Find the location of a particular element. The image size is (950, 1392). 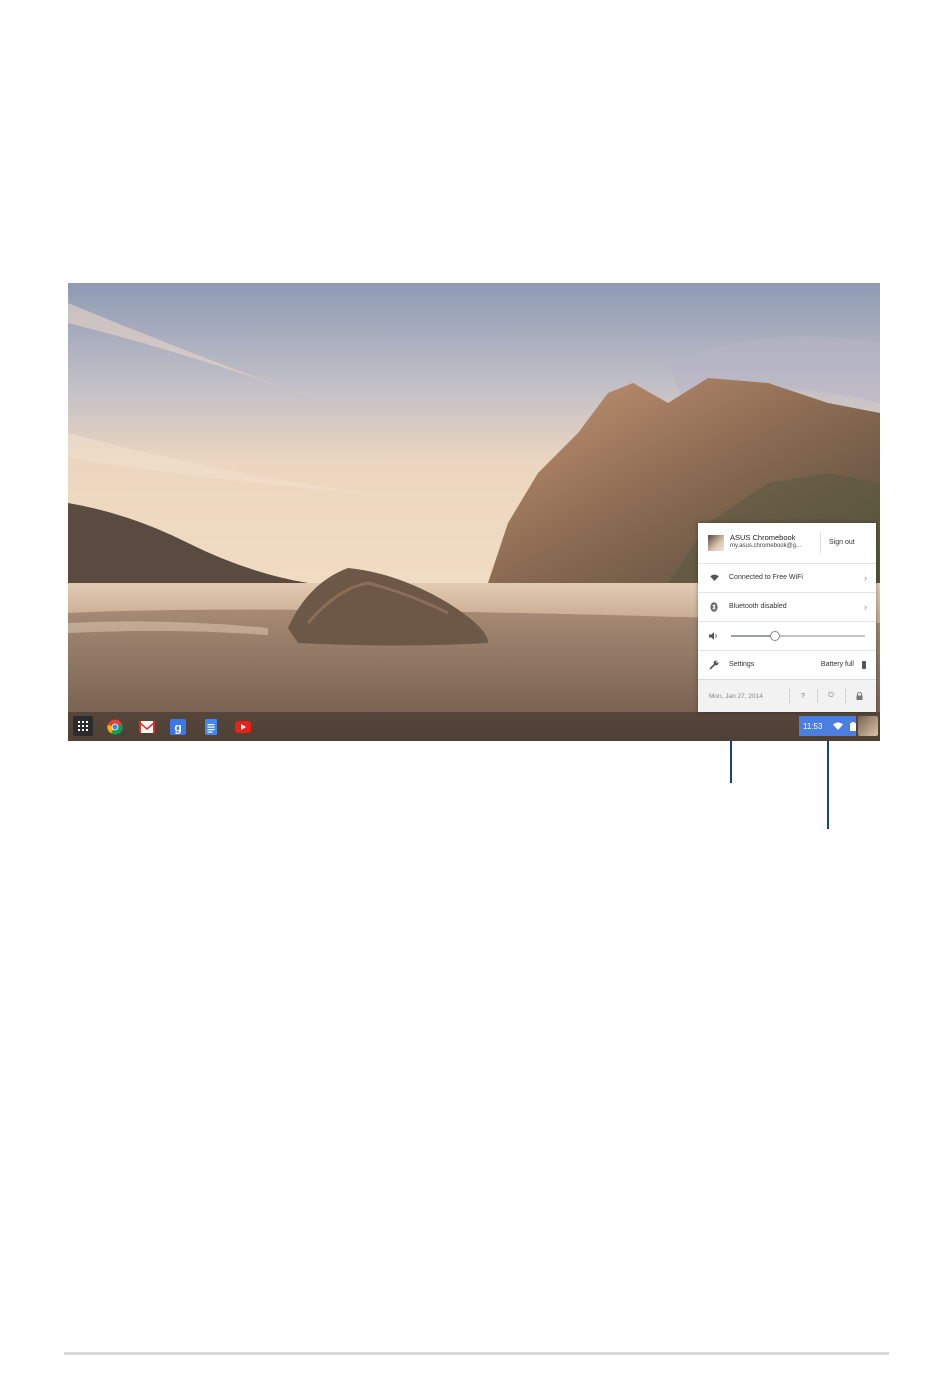

bluetooth-row: Bluetooth disabled › is located at coordinates (787, 607).